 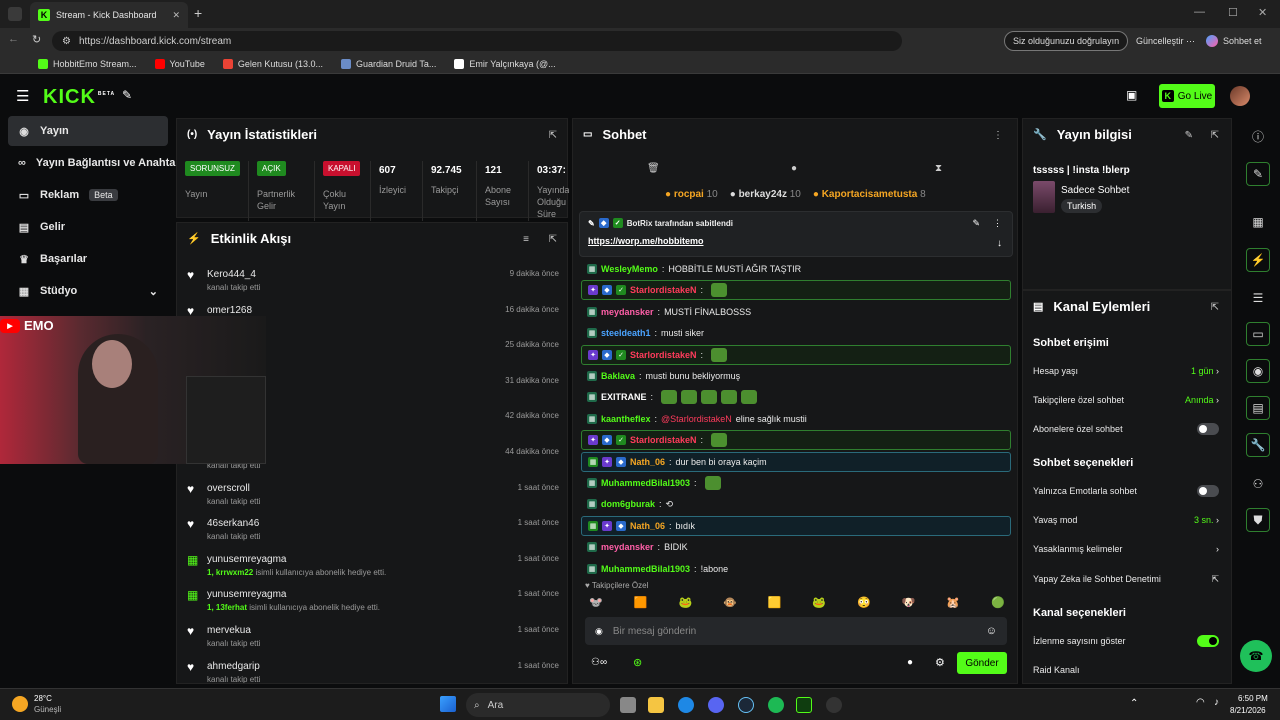 What do you see at coordinates (746, 705) in the screenshot?
I see `steam-icon` at bounding box center [746, 705].